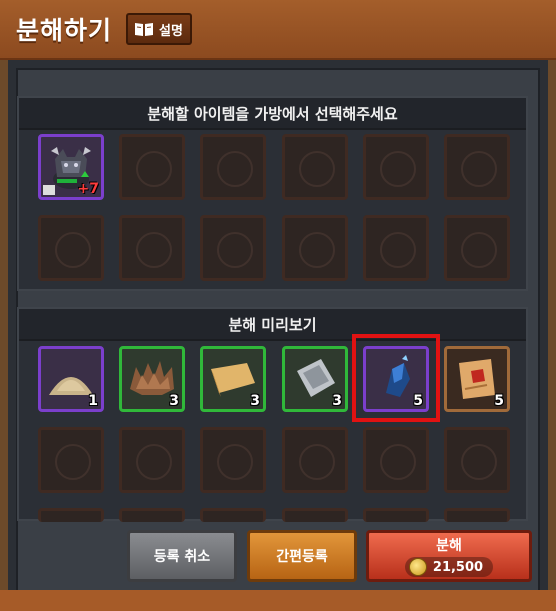 This screenshot has width=556, height=611. Describe the element at coordinates (396, 378) in the screenshot. I see `selection-highlight` at that location.